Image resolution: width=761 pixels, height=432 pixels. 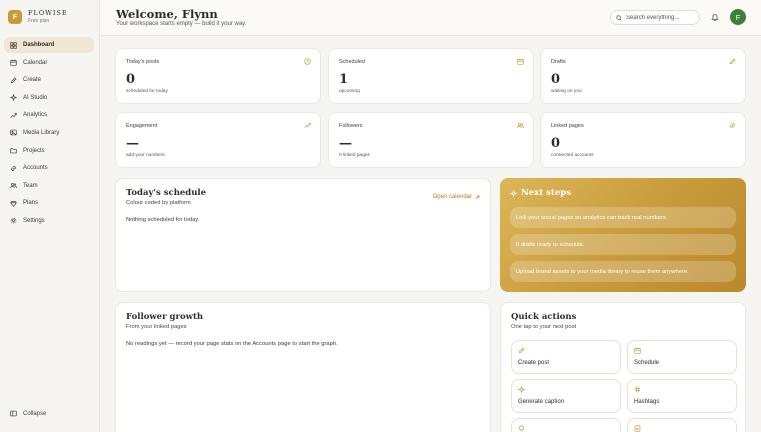 What do you see at coordinates (682, 396) in the screenshot?
I see `hashtags-button: Hashtags` at bounding box center [682, 396].